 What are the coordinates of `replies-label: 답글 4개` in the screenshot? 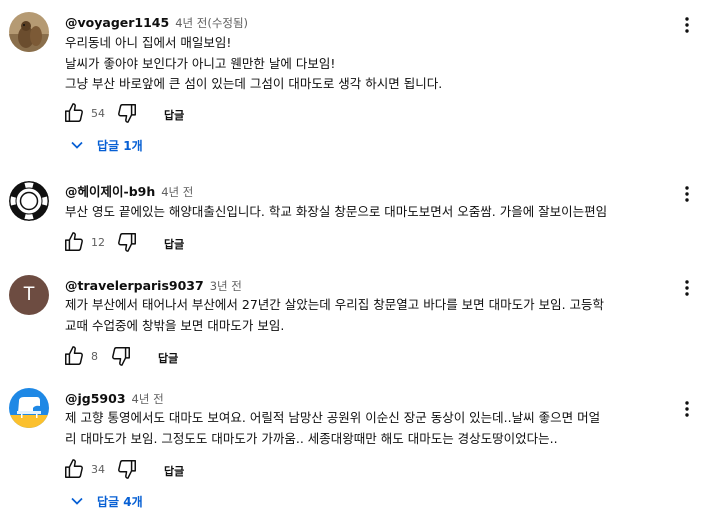 It's located at (120, 502).